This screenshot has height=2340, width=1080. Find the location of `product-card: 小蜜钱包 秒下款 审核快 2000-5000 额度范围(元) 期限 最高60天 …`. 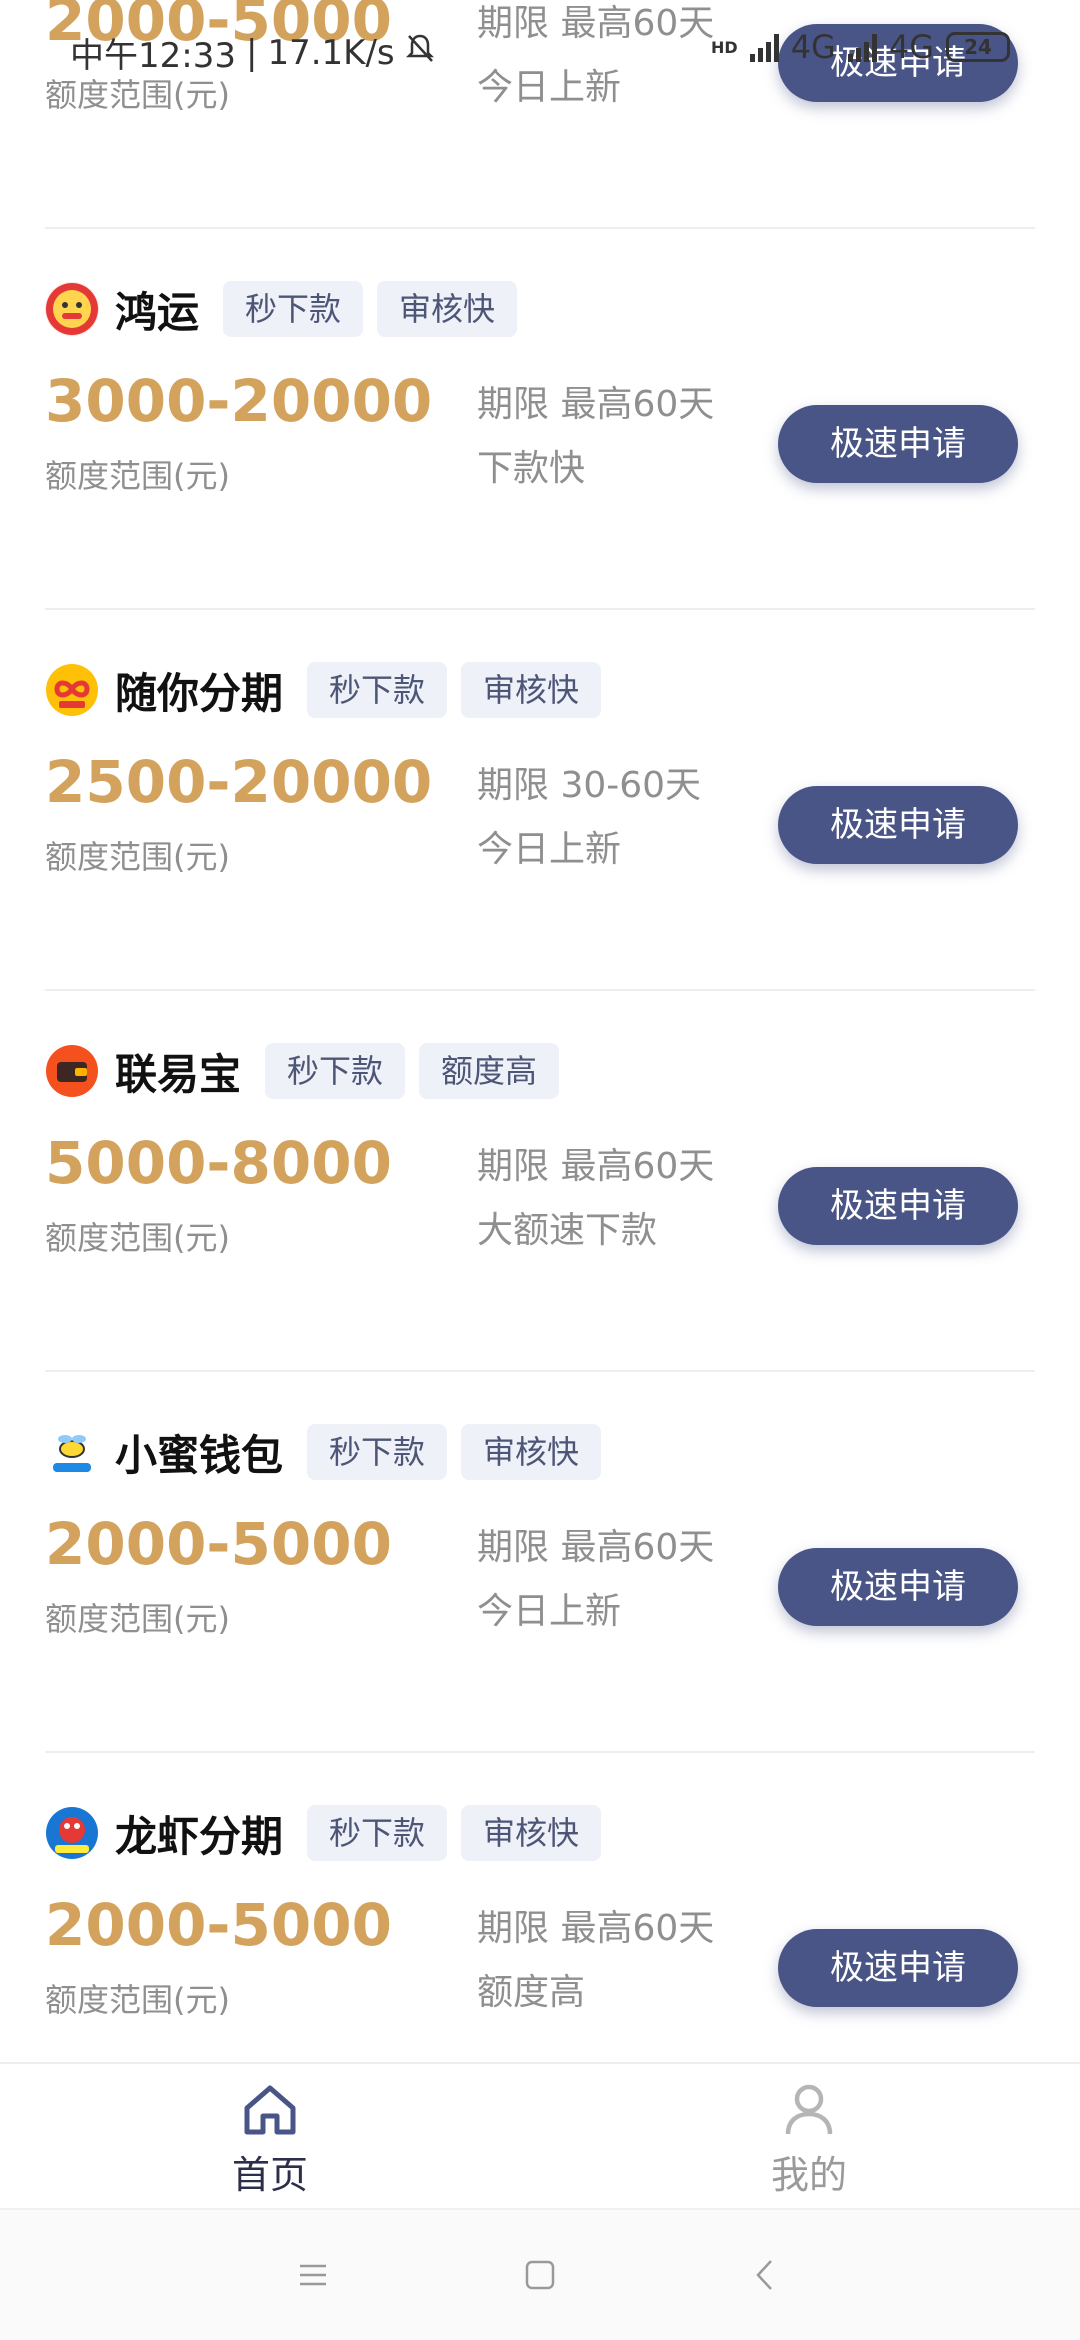

product-card: 小蜜钱包 秒下款 审核快 2000-5000 额度范围(元) 期限 最高60天 … is located at coordinates (540, 1562).